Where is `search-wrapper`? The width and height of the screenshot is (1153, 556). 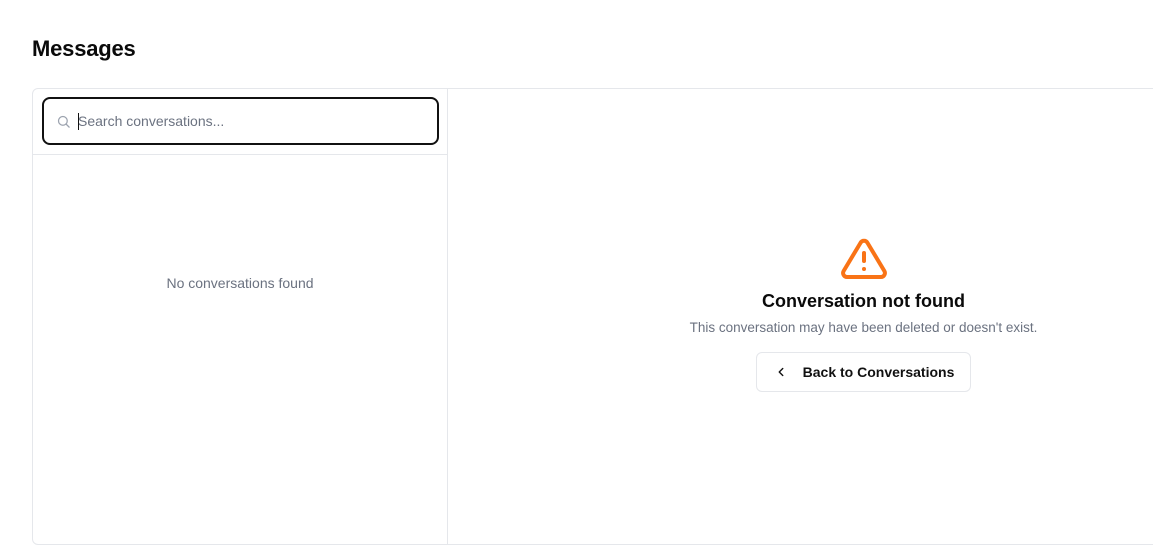 search-wrapper is located at coordinates (240, 122).